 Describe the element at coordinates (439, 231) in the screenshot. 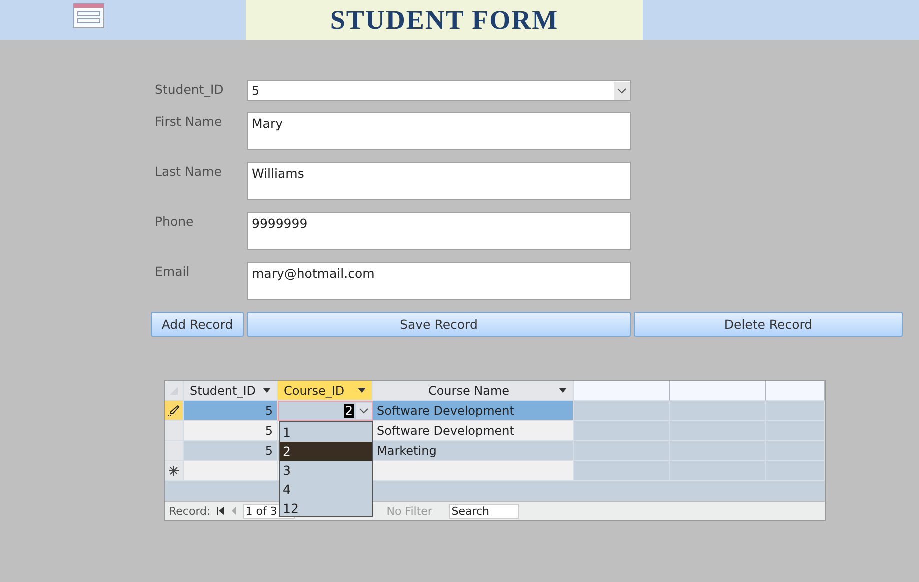

I see `text-field: 9999999` at that location.